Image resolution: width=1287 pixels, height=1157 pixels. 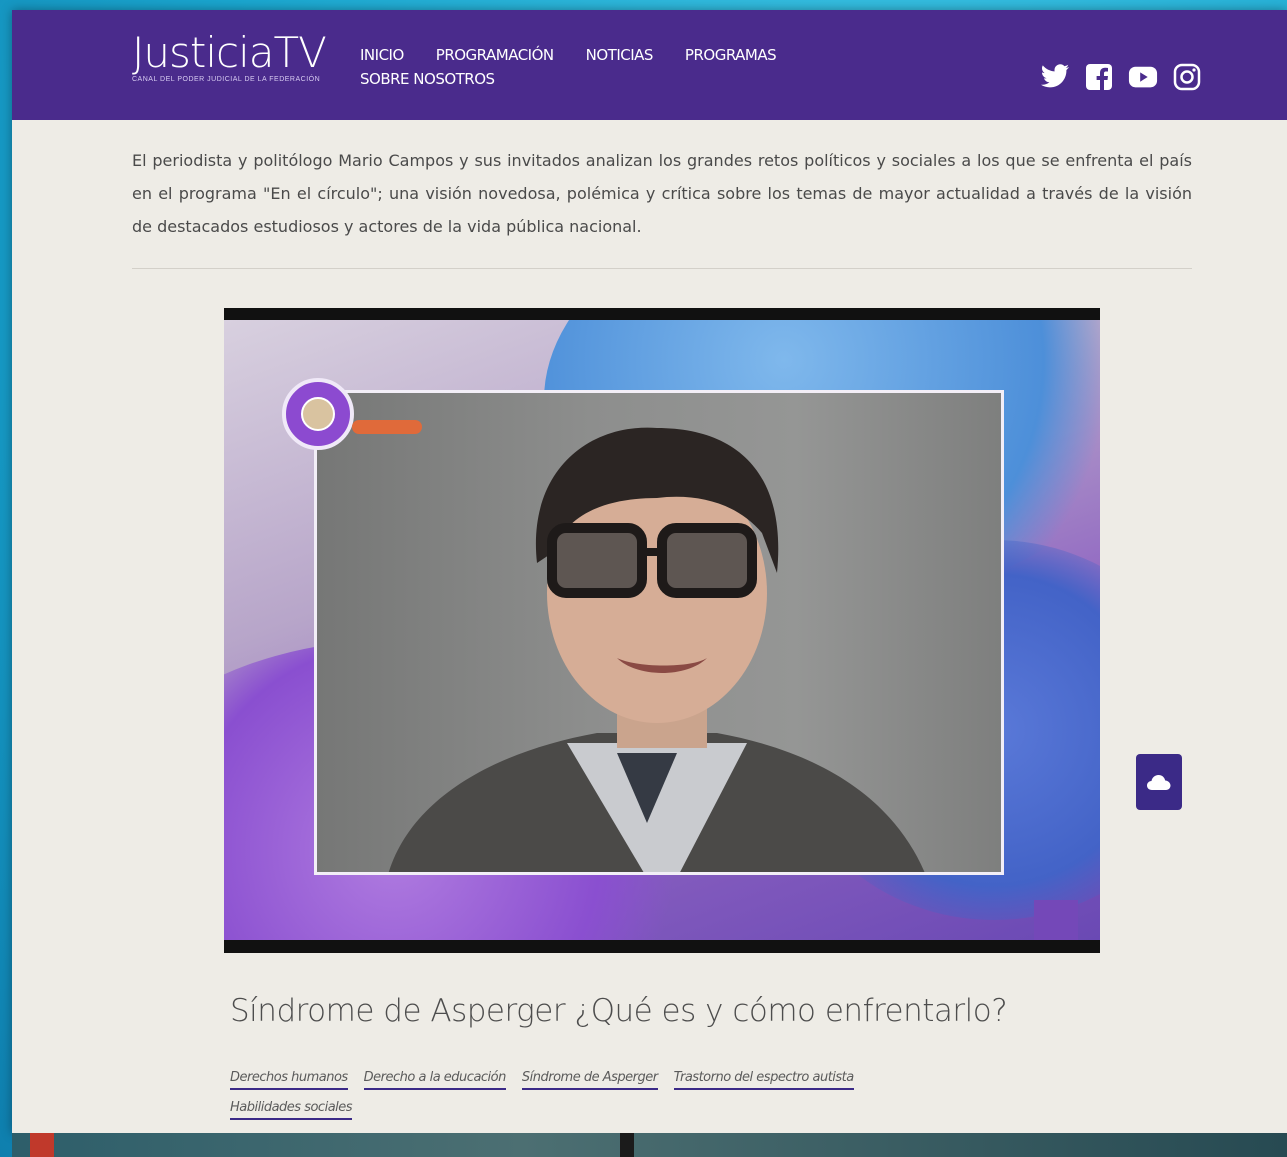 I want to click on monitor-stand, so click(x=627, y=1145).